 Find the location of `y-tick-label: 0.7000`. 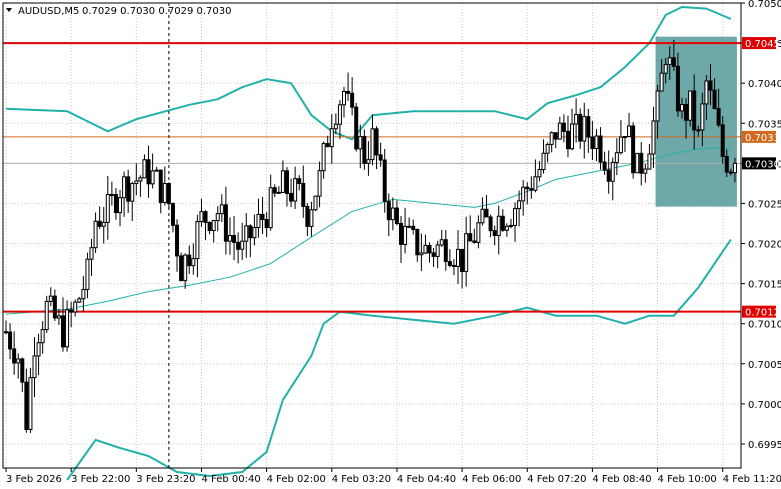

y-tick-label: 0.7000 is located at coordinates (764, 405).